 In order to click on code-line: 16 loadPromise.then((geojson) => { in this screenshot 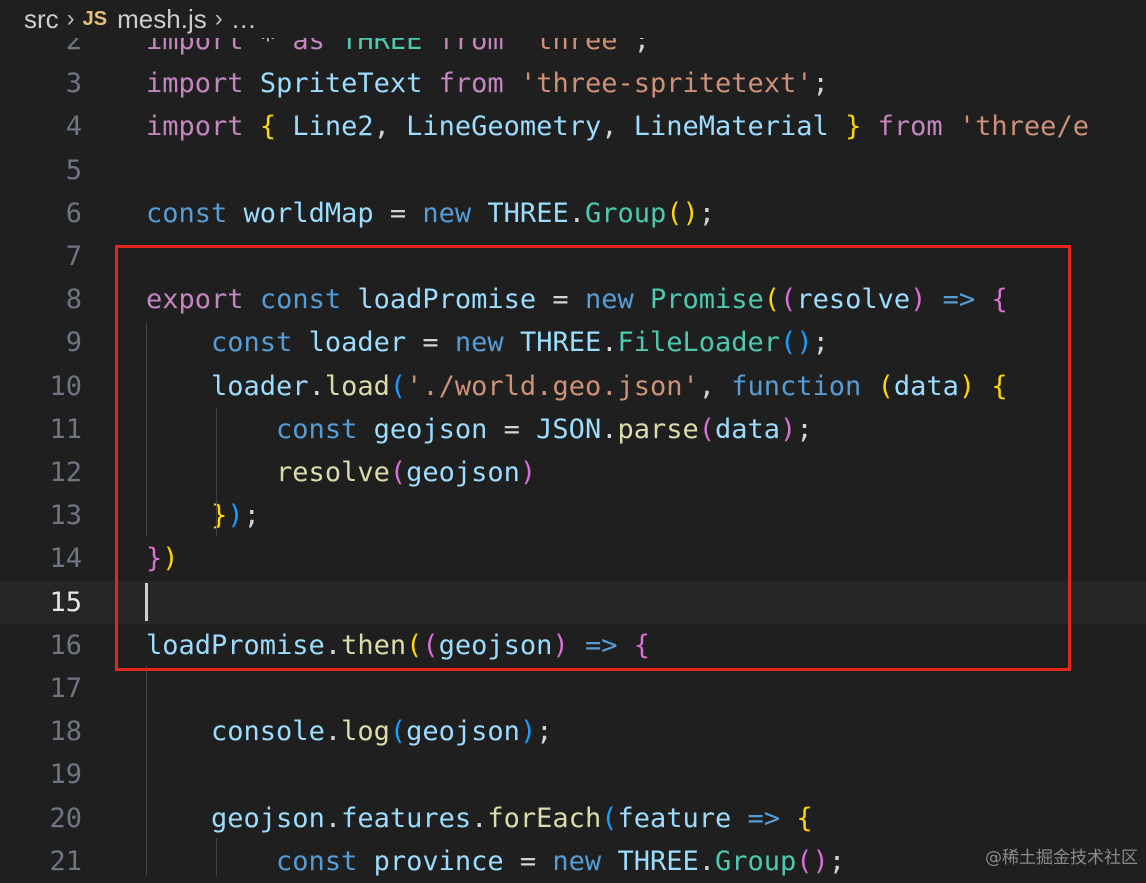, I will do `click(573, 645)`.